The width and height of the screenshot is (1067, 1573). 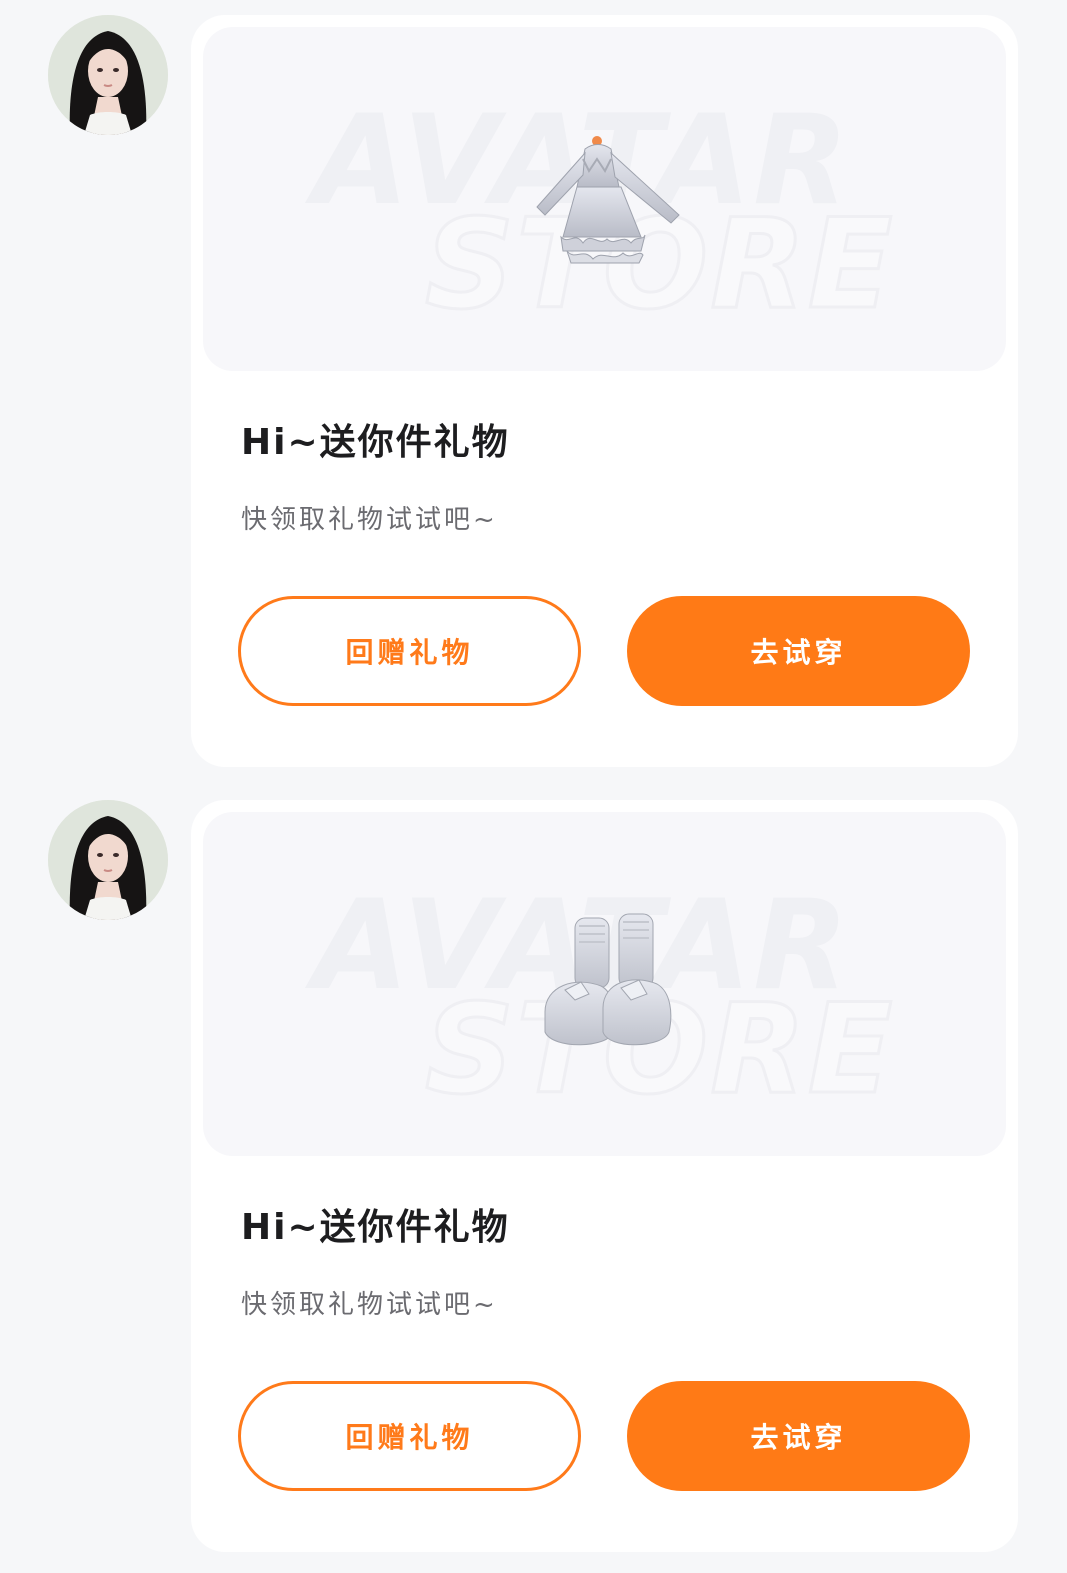 I want to click on shoes-icon, so click(x=608, y=979).